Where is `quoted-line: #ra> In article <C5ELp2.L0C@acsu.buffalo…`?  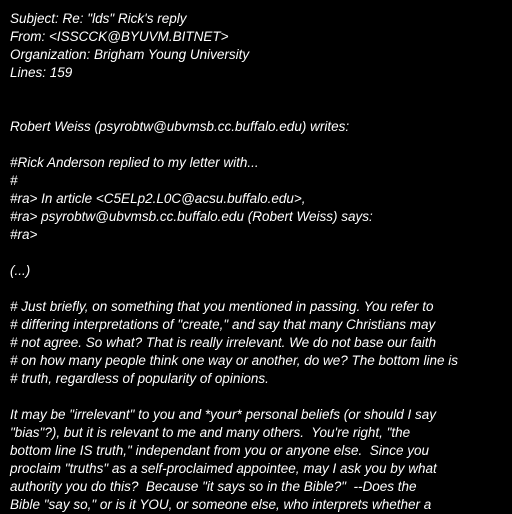 quoted-line: #ra> In article <C5ELp2.L0C@acsu.buffalo… is located at coordinates (158, 198).